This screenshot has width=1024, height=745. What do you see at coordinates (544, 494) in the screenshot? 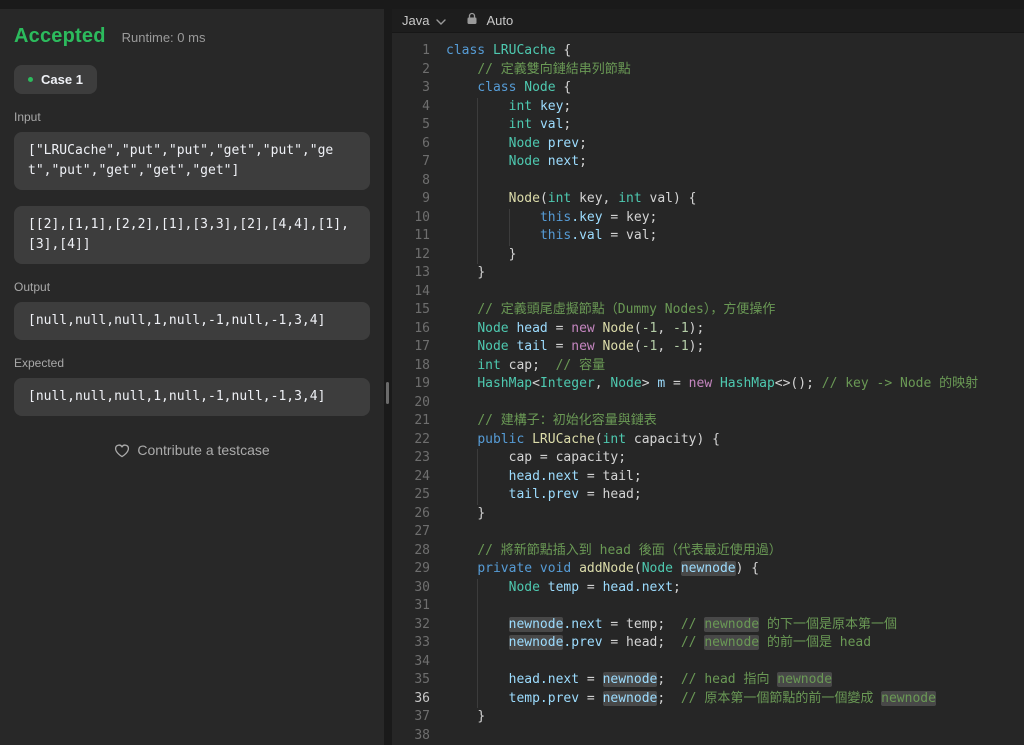
I see `code-token: tail.prev` at bounding box center [544, 494].